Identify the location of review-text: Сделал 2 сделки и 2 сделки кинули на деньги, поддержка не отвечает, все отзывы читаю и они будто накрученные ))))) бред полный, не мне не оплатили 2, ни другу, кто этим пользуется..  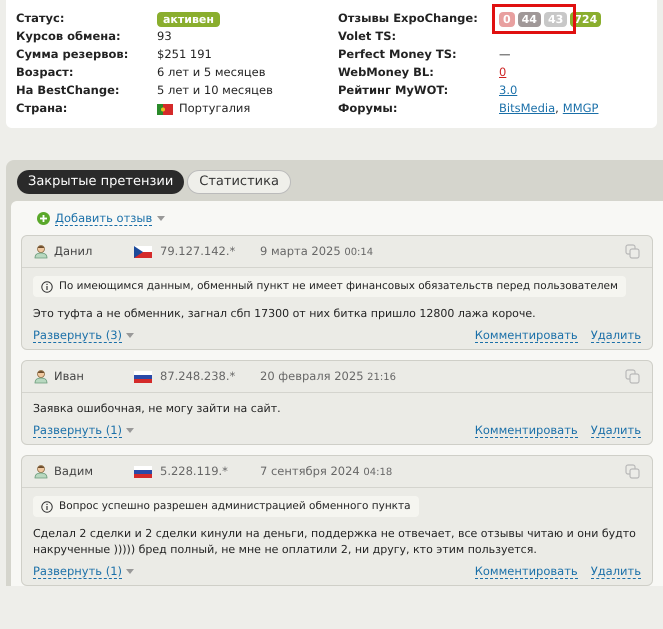
(335, 542).